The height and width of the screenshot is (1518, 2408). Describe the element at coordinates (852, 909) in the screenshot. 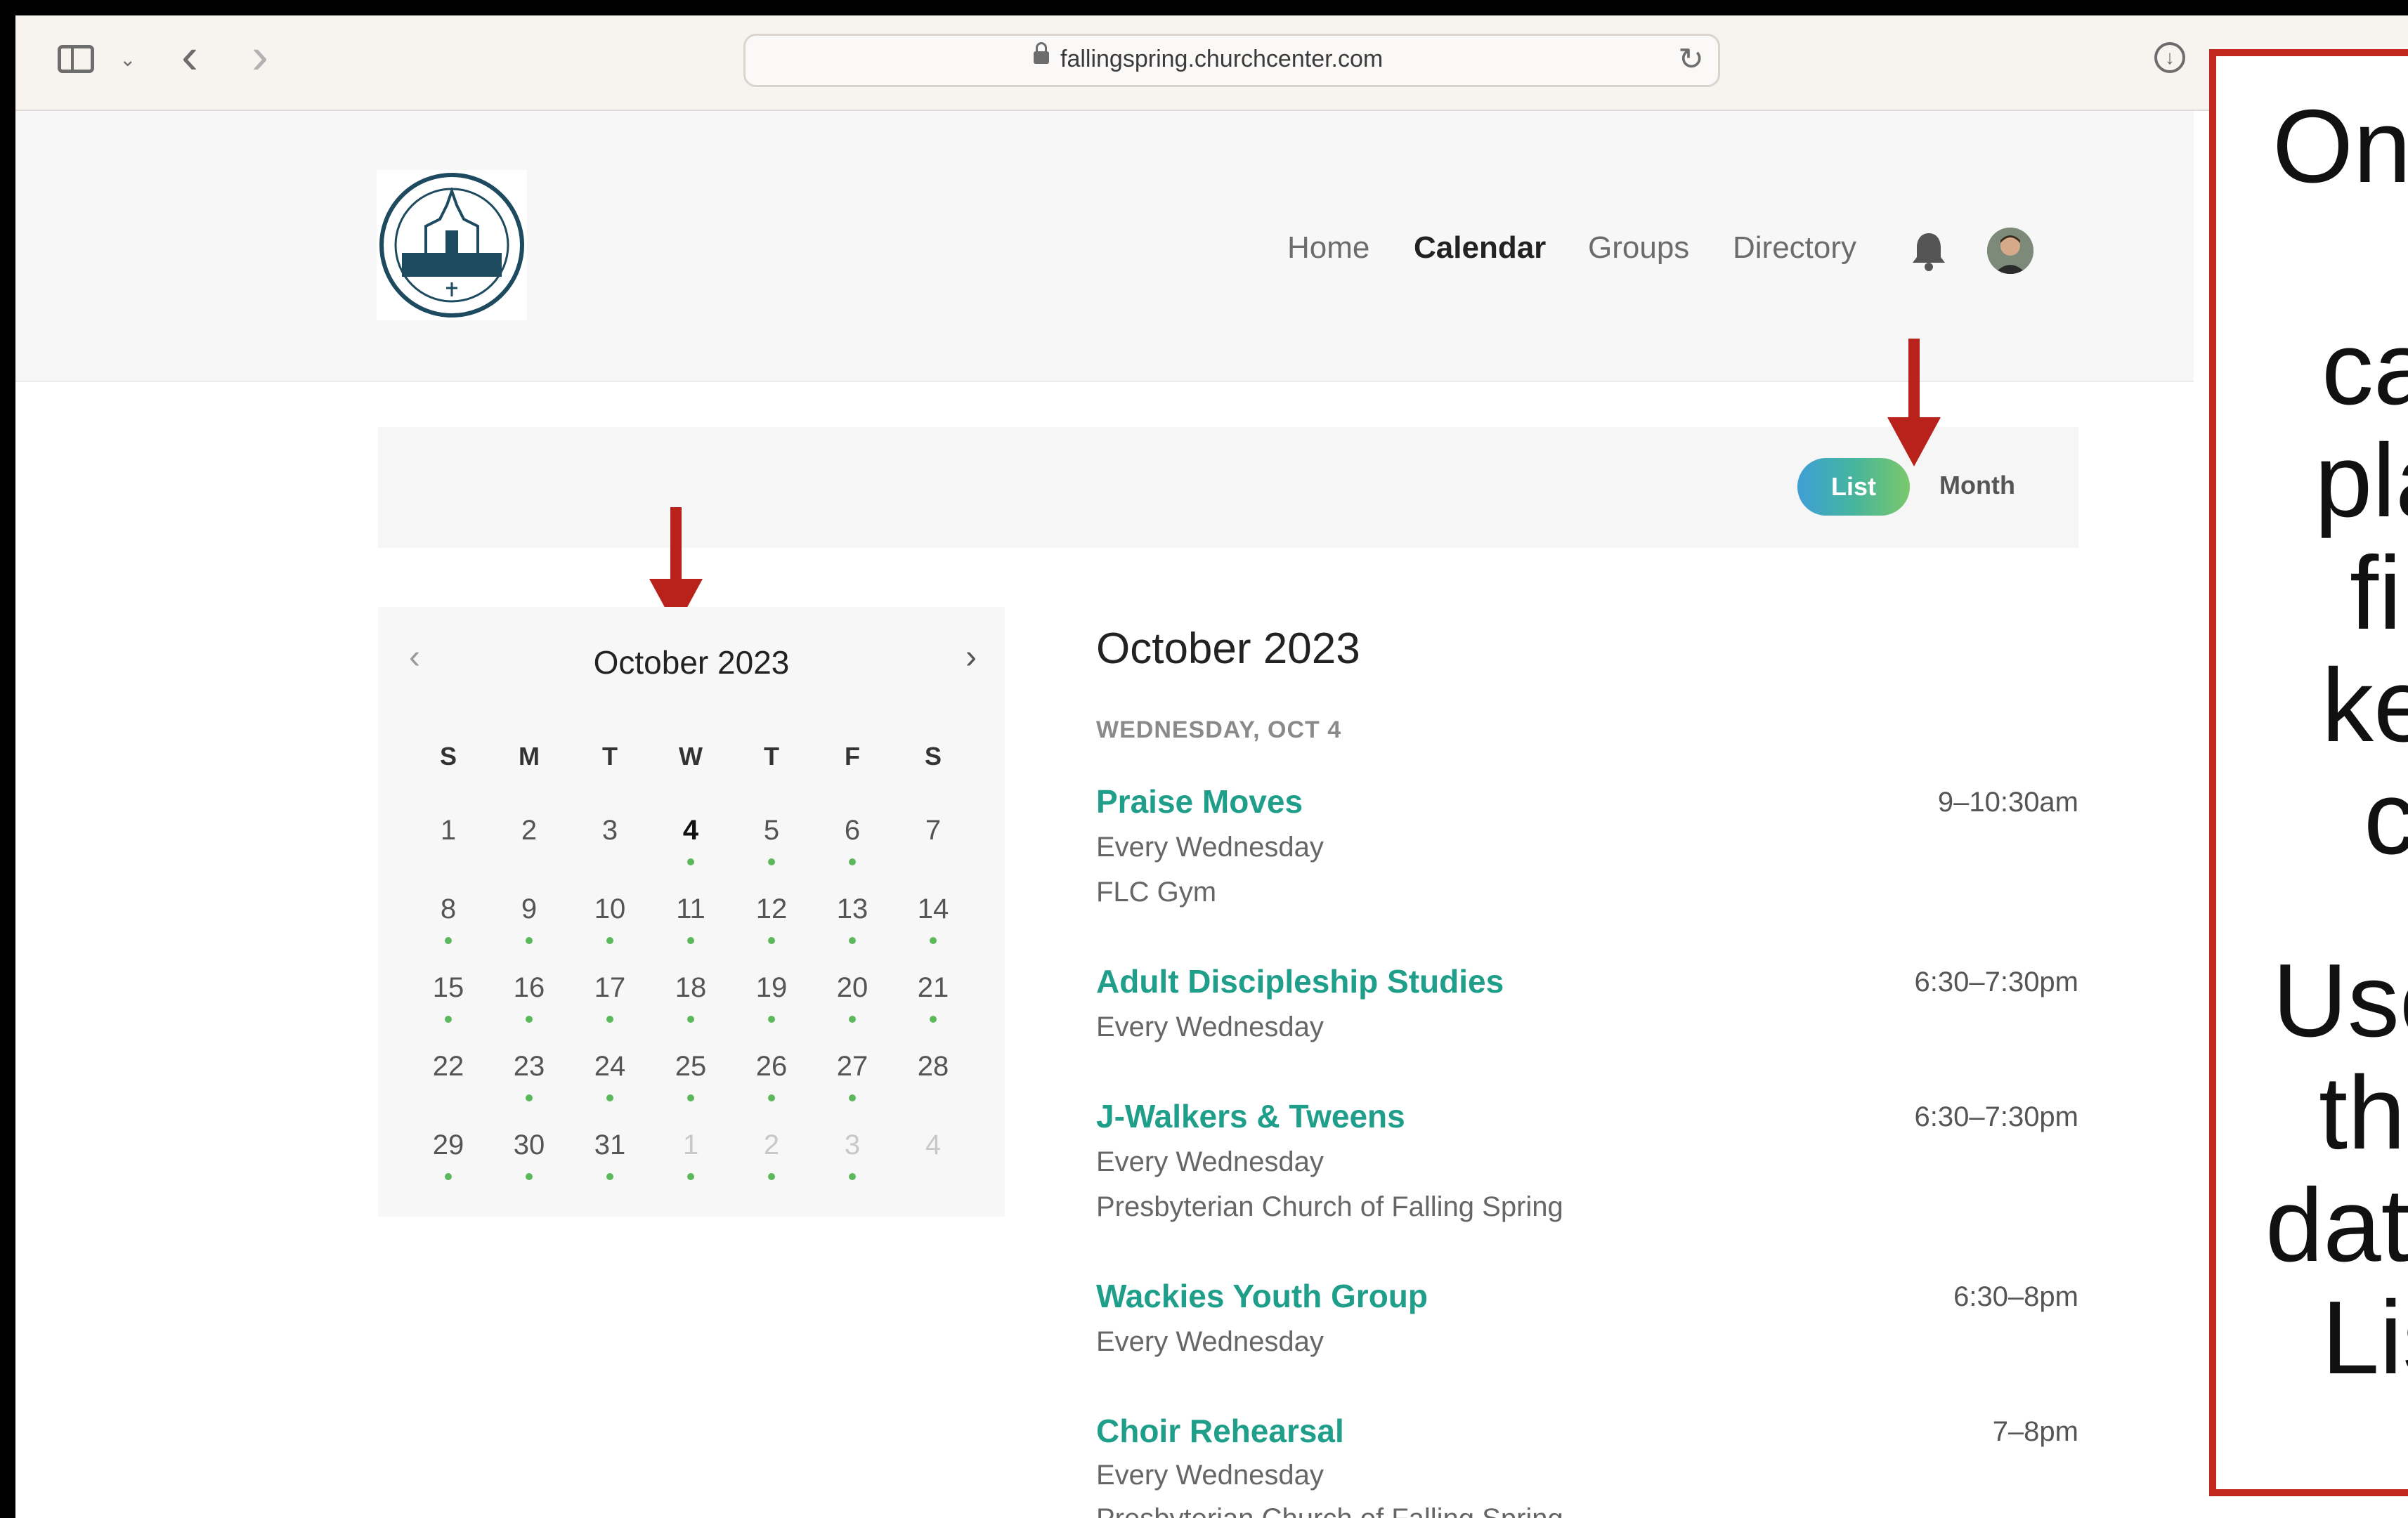

I see `calendar-day: 13` at that location.